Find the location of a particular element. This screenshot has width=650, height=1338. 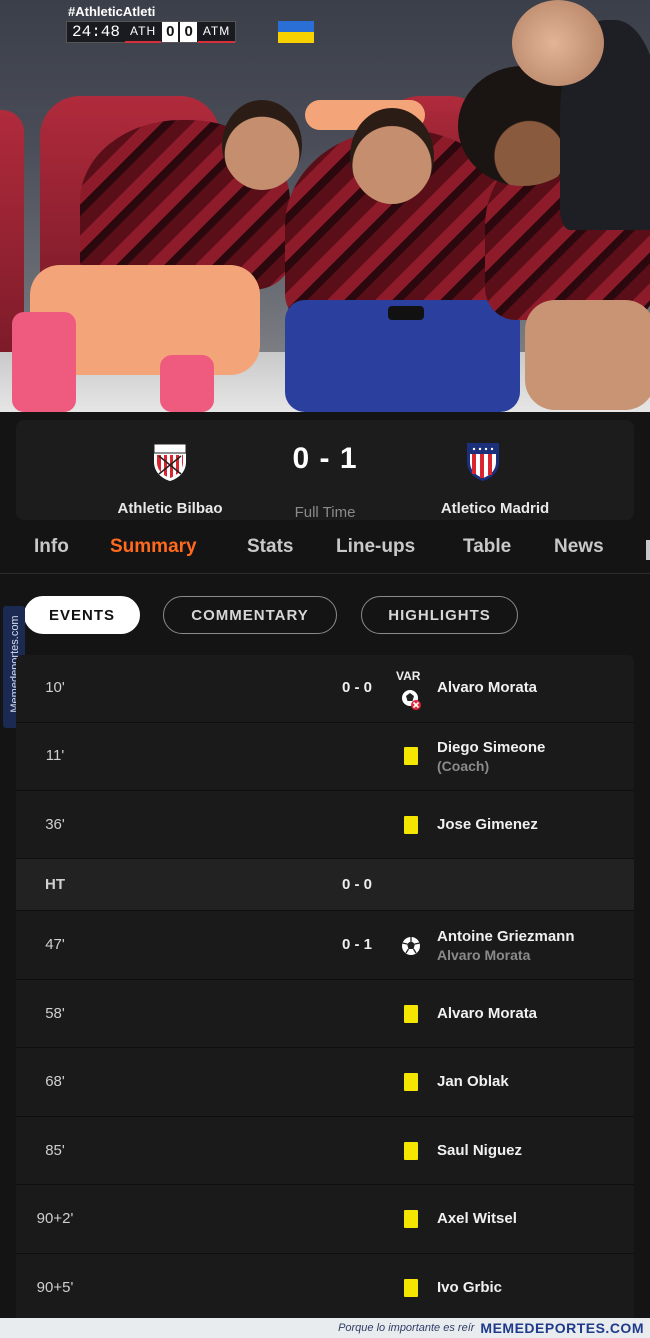

match-score: 0 - 1 is located at coordinates (325, 458).